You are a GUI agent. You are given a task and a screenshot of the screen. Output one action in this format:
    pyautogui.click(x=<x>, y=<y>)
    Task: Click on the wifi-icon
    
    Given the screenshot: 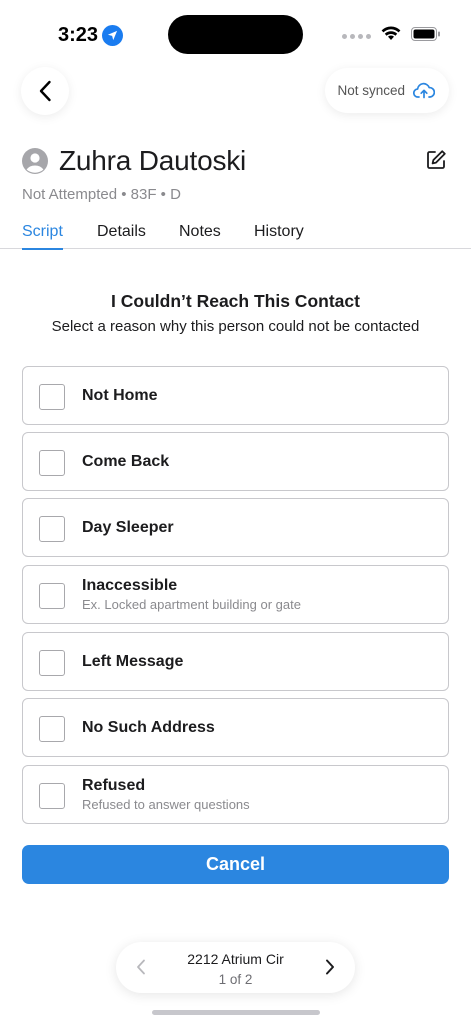 What is the action you would take?
    pyautogui.click(x=391, y=36)
    